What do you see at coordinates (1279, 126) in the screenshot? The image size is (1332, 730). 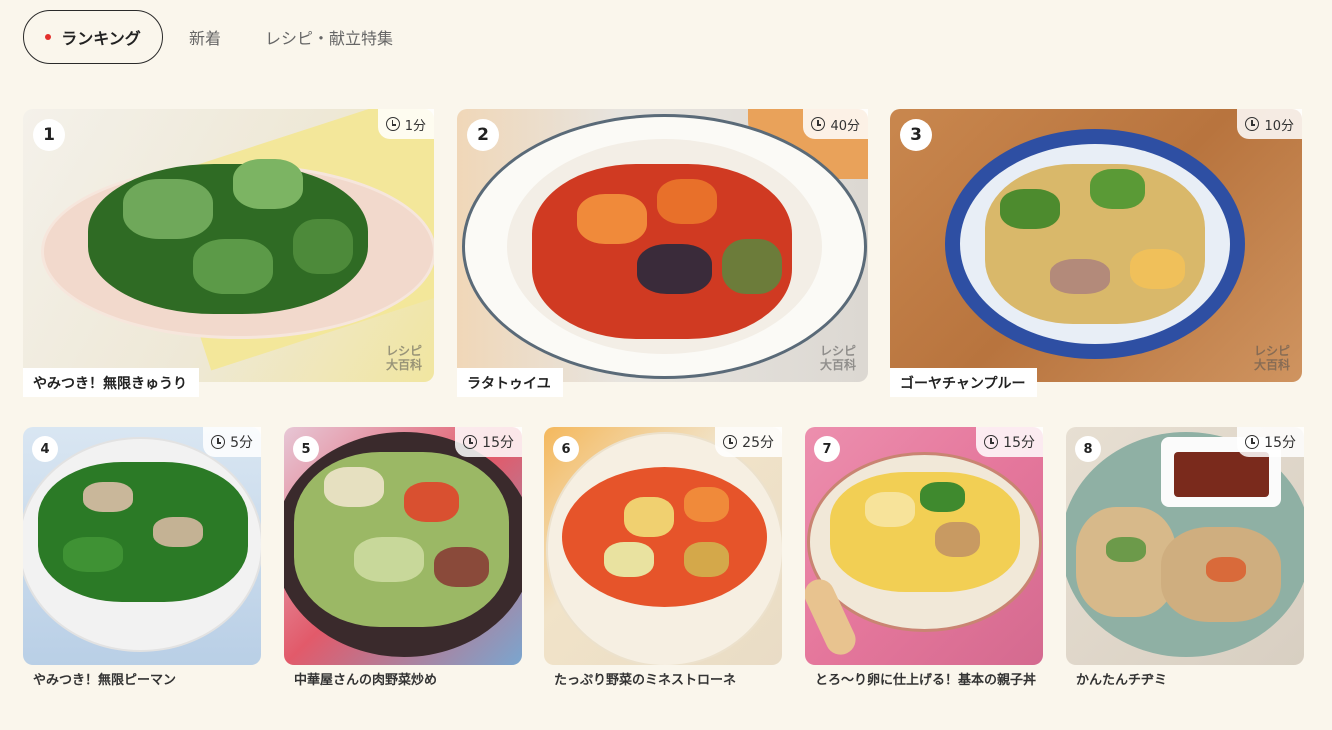 I see `cook-time: 10分` at bounding box center [1279, 126].